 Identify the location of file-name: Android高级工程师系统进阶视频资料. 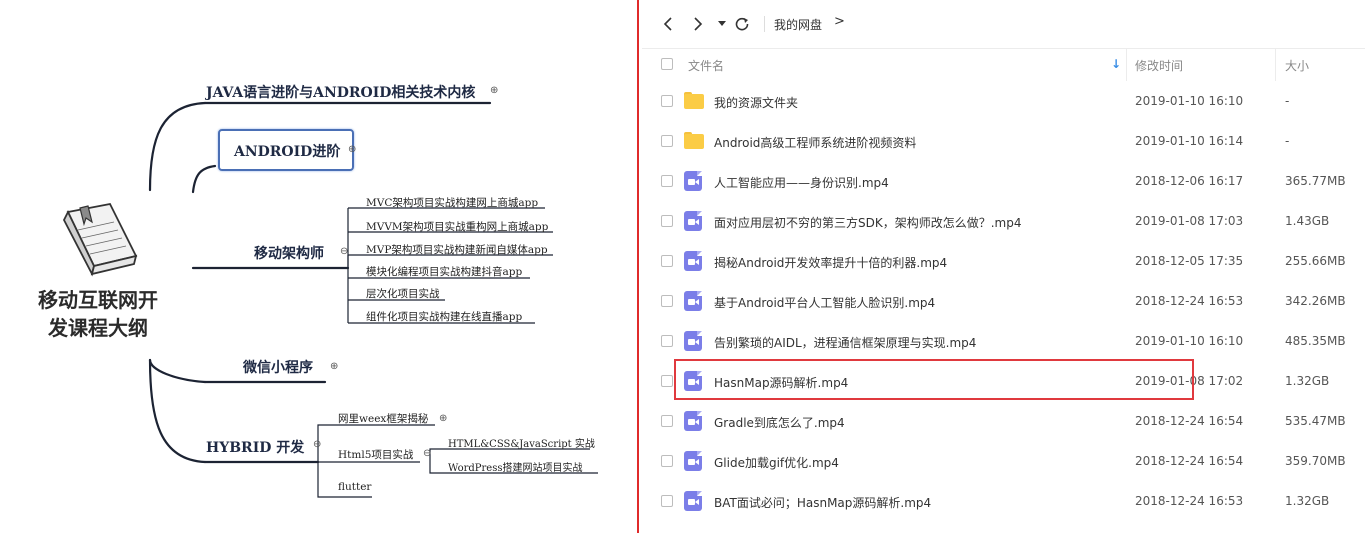
(815, 142).